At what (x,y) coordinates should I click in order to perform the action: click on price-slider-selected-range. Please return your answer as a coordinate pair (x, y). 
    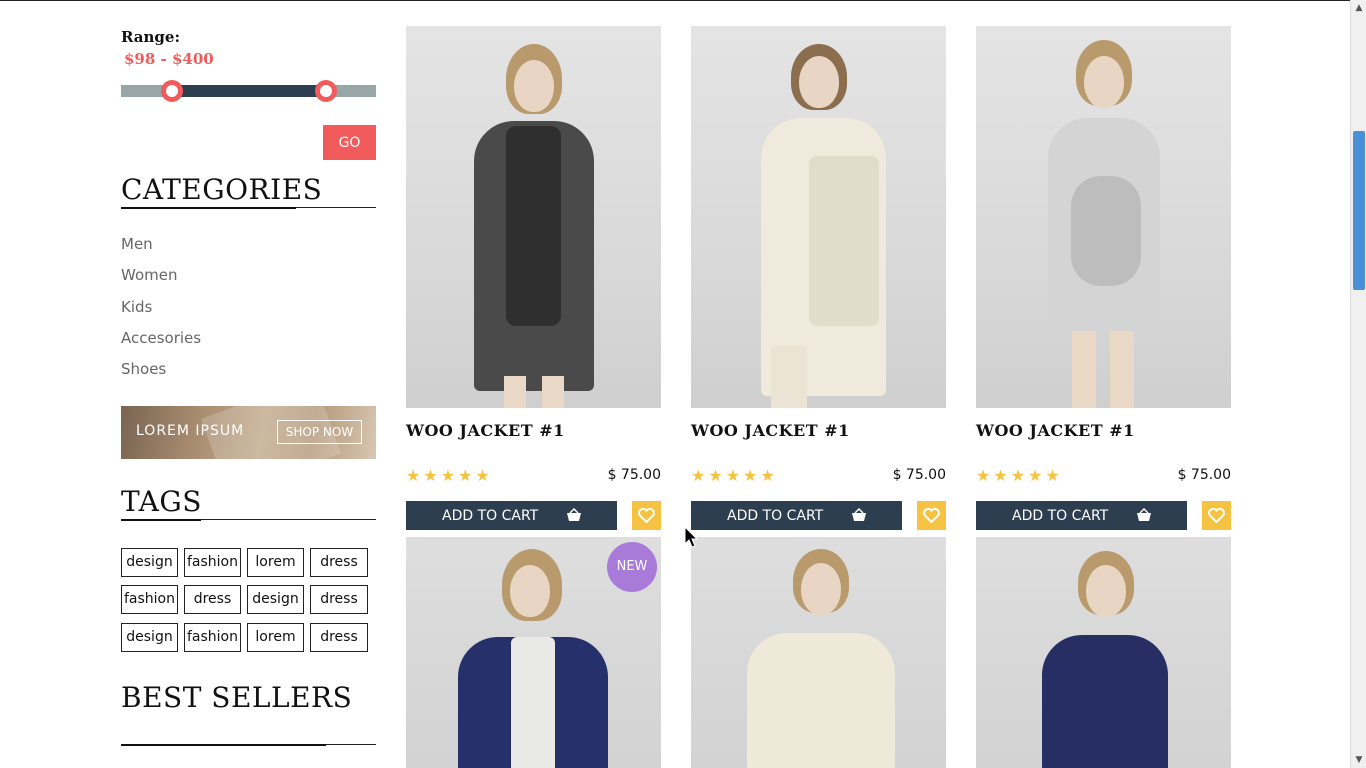
    Looking at the image, I should click on (249, 91).